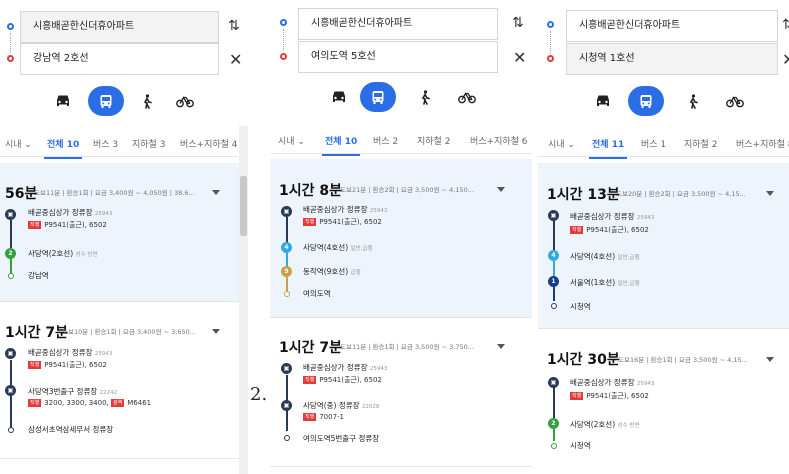  What do you see at coordinates (73, 391) in the screenshot?
I see `stop-name: 사당역3번출구 정류장 22242` at bounding box center [73, 391].